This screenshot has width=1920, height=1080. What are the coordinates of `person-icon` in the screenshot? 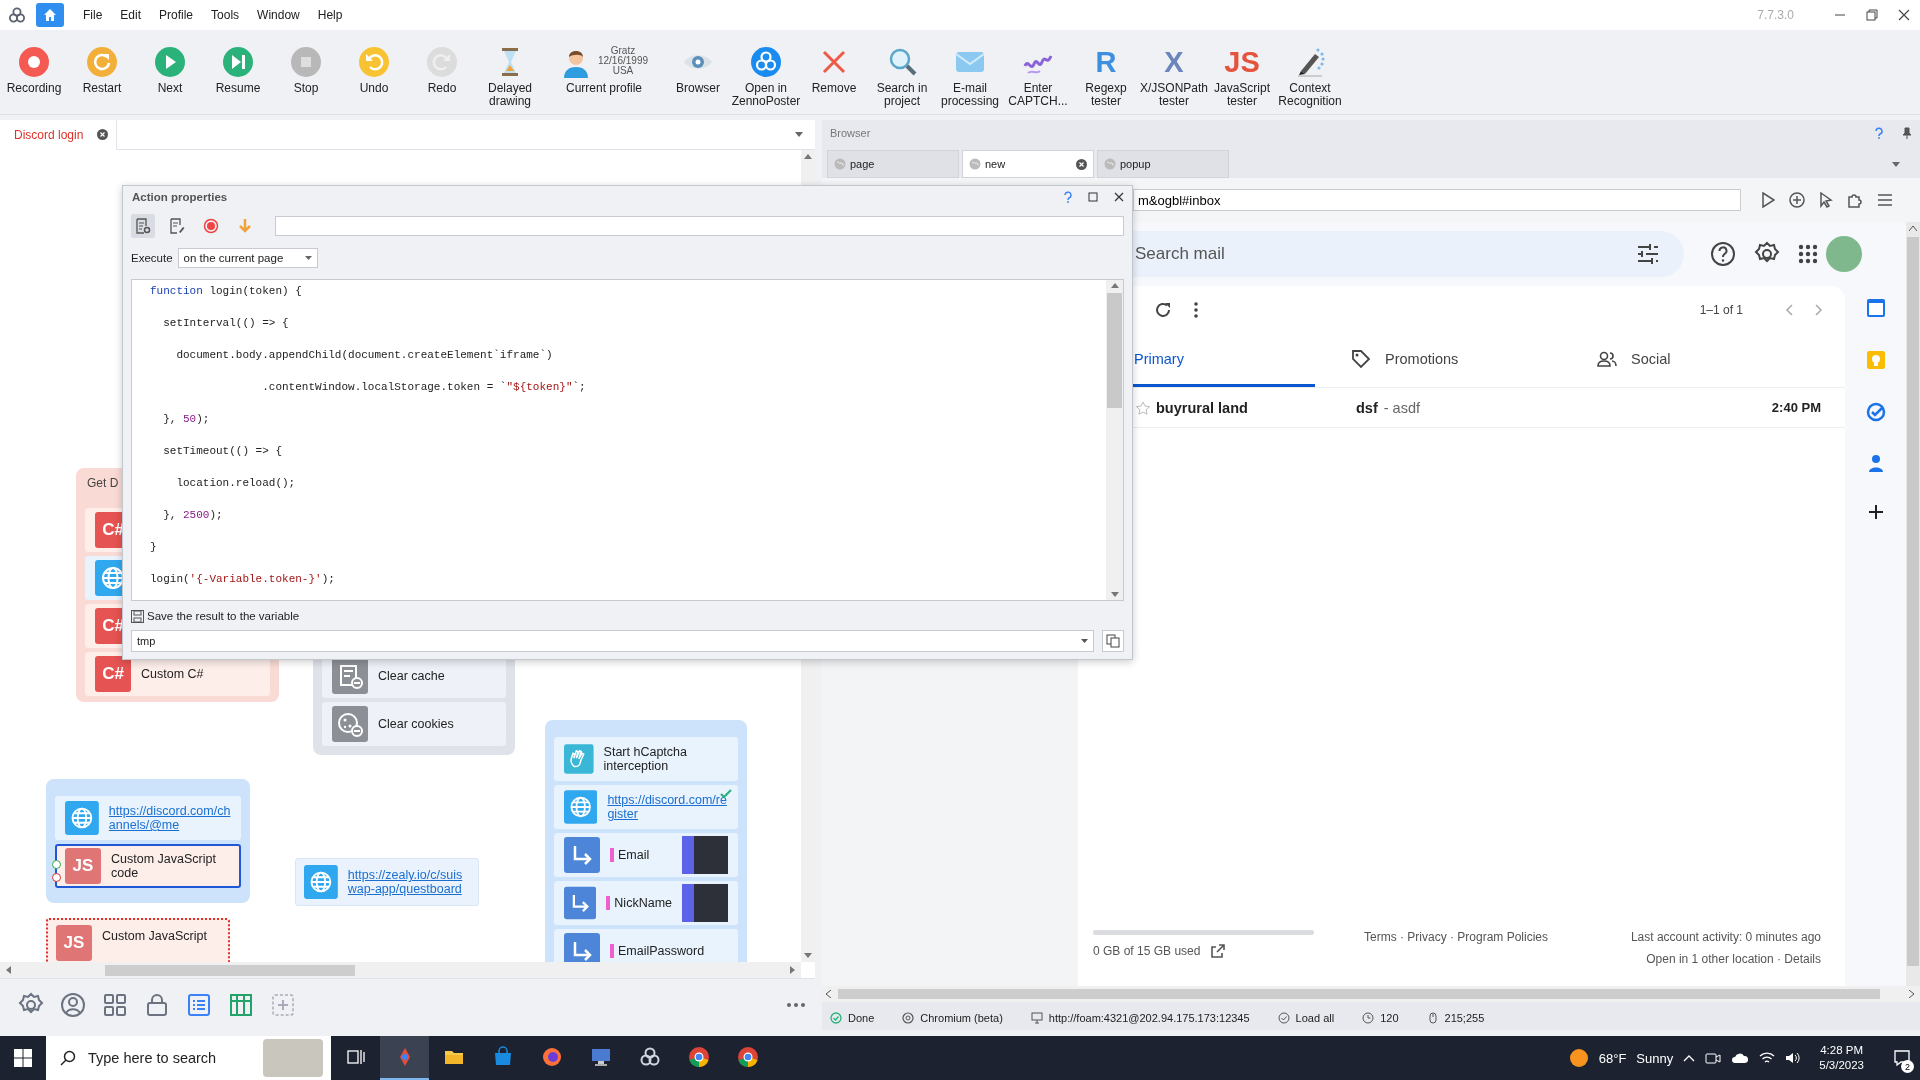 It's located at (1875, 463).